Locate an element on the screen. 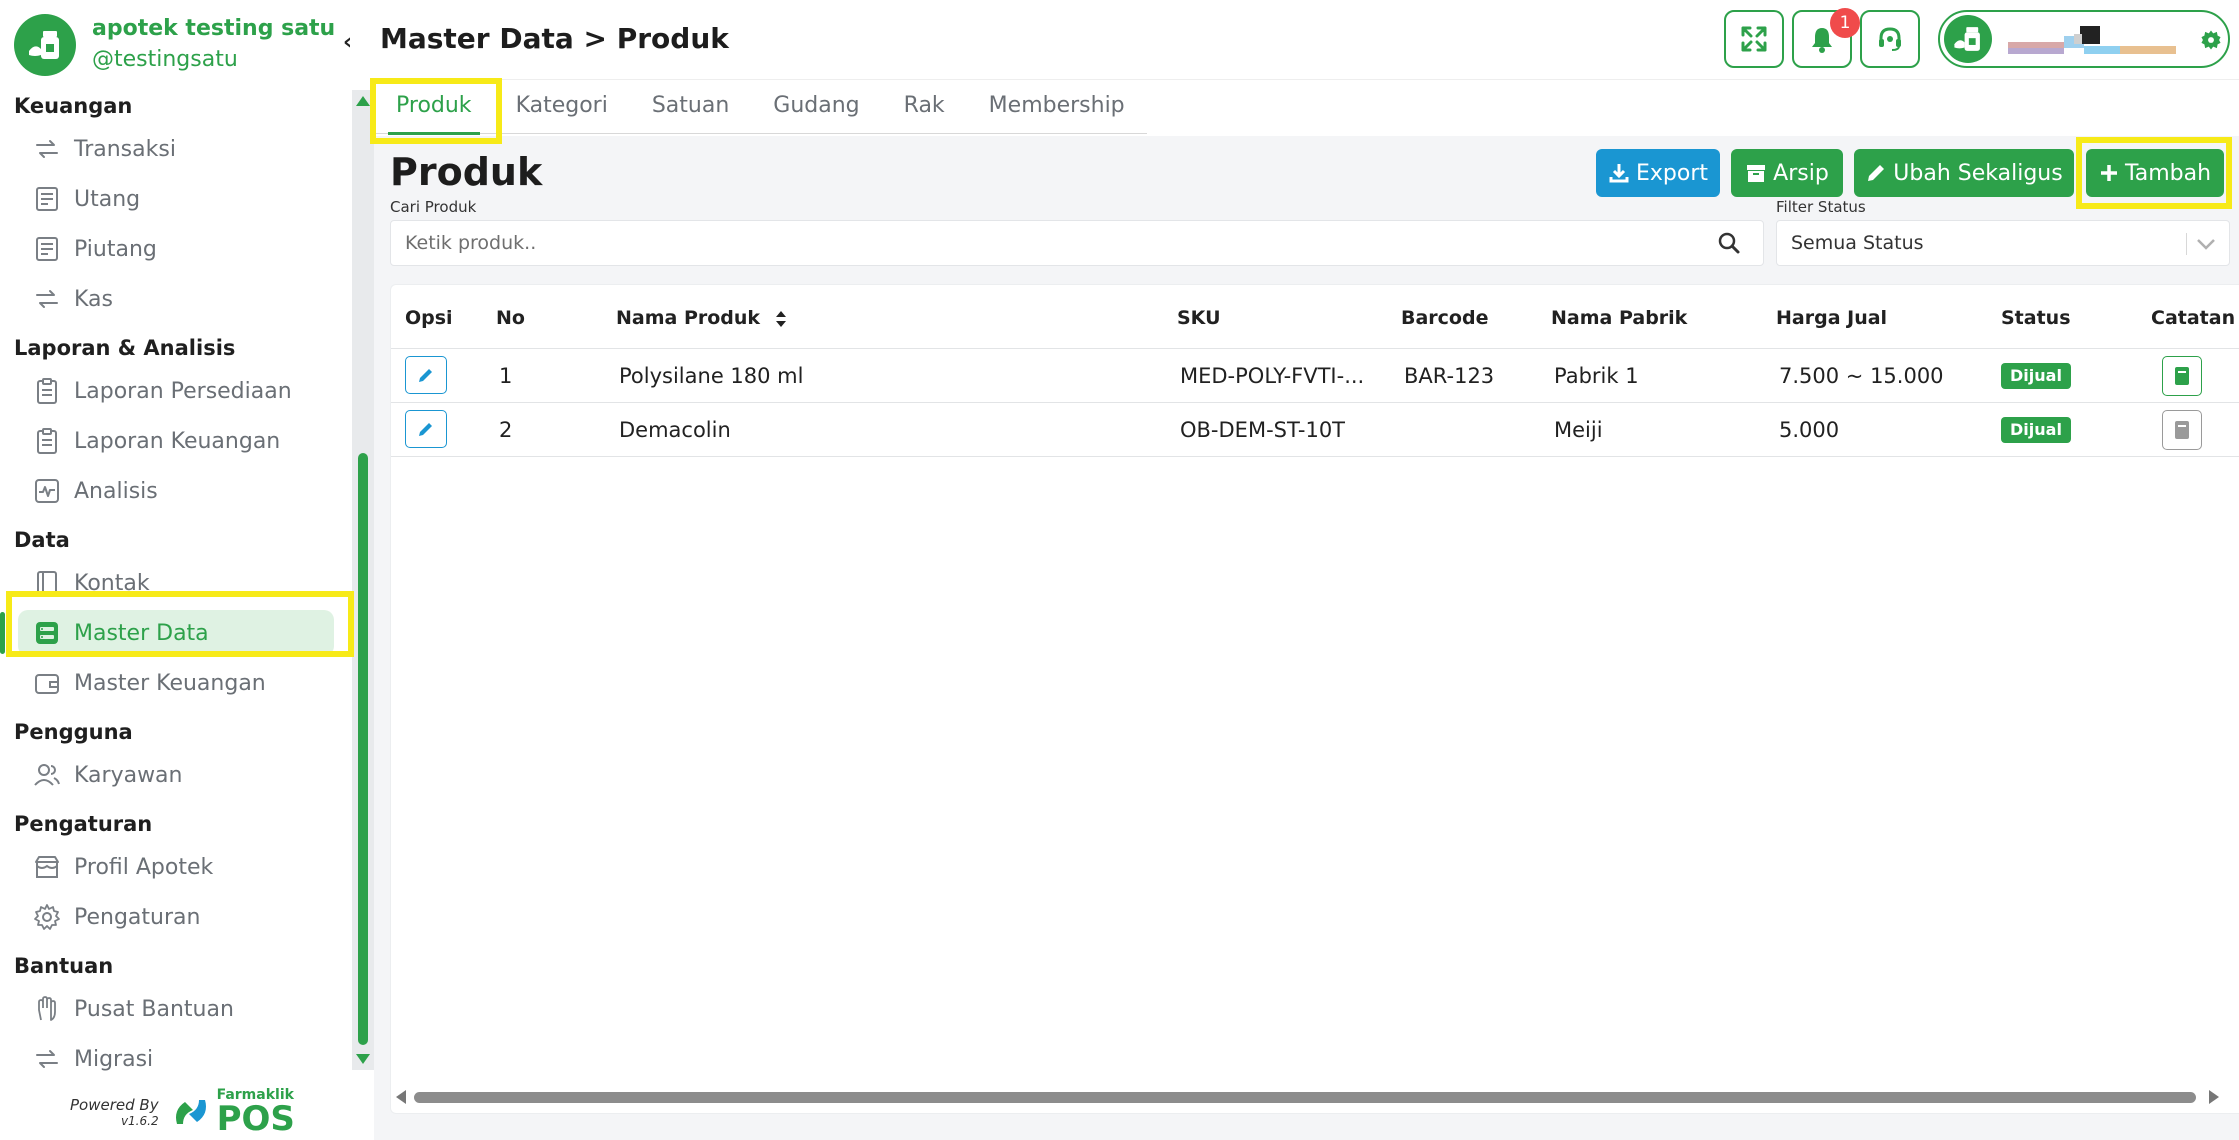 The height and width of the screenshot is (1140, 2239). column-header-nama-produk: Nama Produk is located at coordinates (701, 318).